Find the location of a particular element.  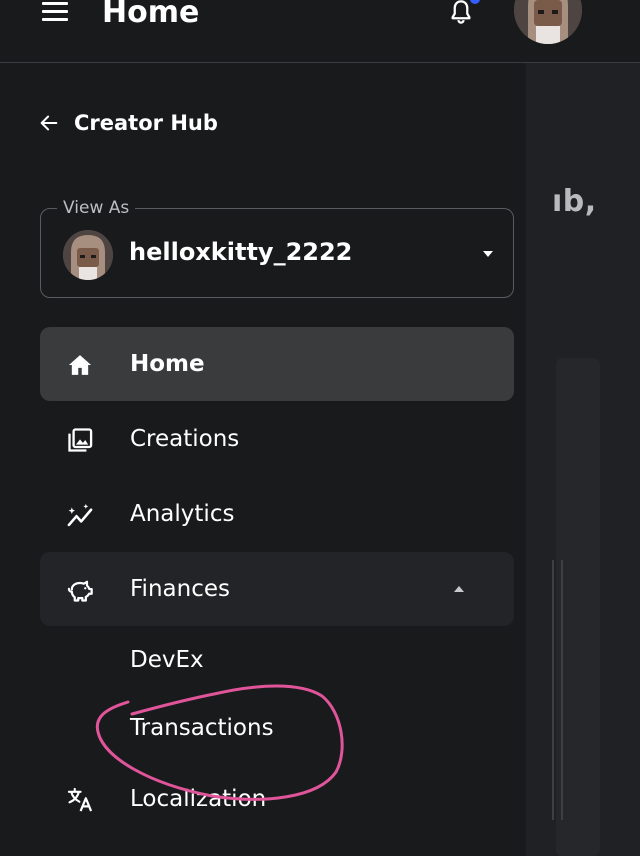

user-avatar is located at coordinates (88, 255).